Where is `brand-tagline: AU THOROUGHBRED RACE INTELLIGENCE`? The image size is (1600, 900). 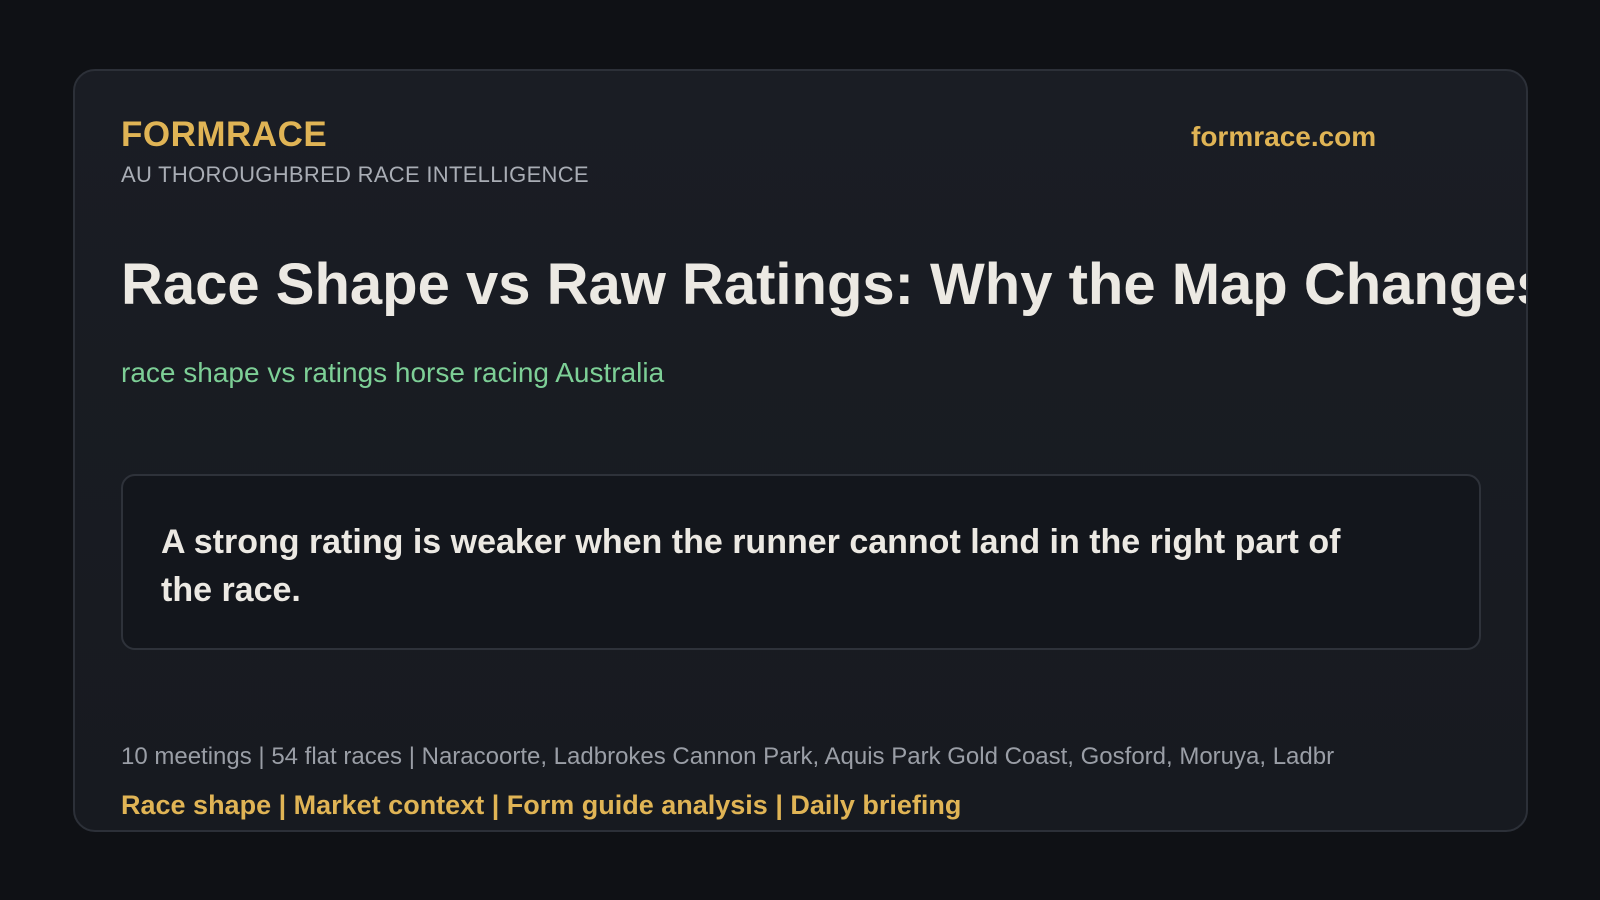 brand-tagline: AU THOROUGHBRED RACE INTELLIGENCE is located at coordinates (355, 174).